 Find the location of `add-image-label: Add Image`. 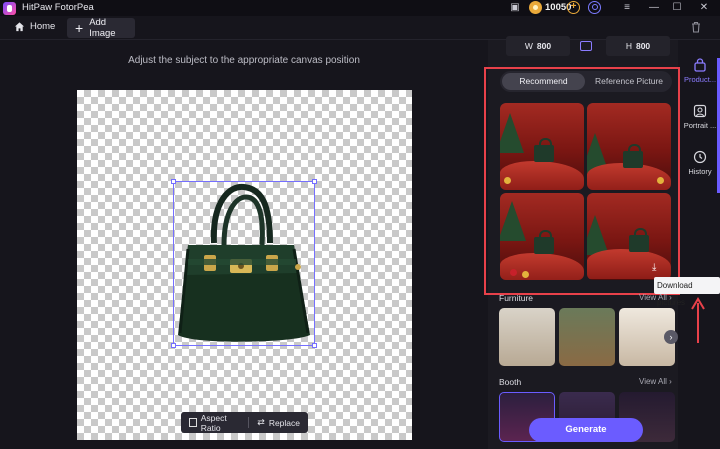

add-image-label: Add Image is located at coordinates (102, 28).